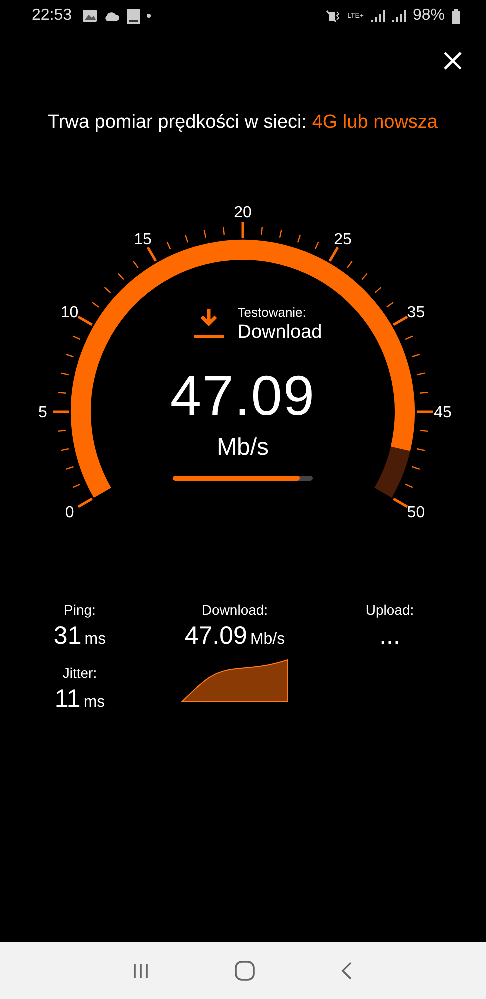 The width and height of the screenshot is (486, 999). Describe the element at coordinates (333, 16) in the screenshot. I see `mute-icon` at that location.